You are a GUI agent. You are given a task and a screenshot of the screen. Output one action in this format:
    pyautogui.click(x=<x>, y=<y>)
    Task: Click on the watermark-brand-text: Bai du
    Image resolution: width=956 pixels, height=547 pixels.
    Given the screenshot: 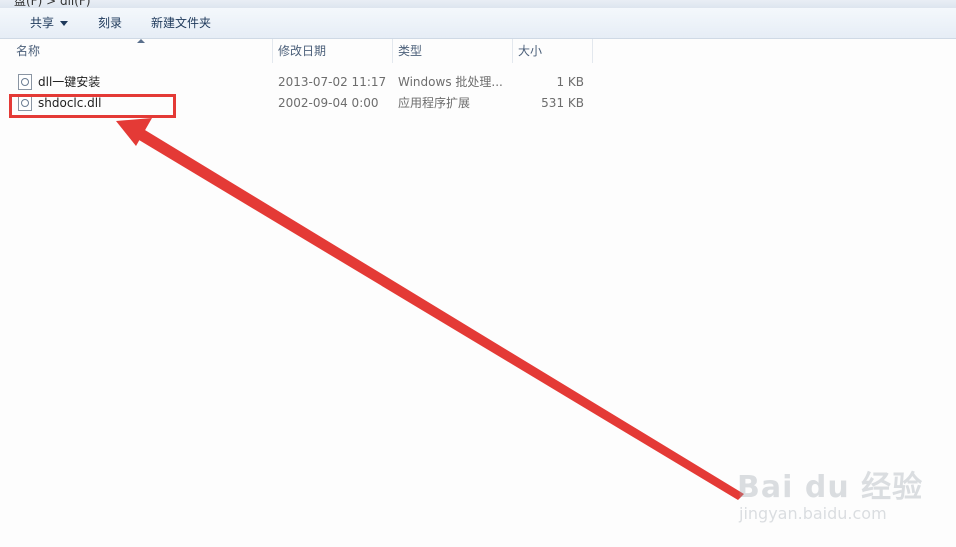 What is the action you would take?
    pyautogui.click(x=793, y=487)
    